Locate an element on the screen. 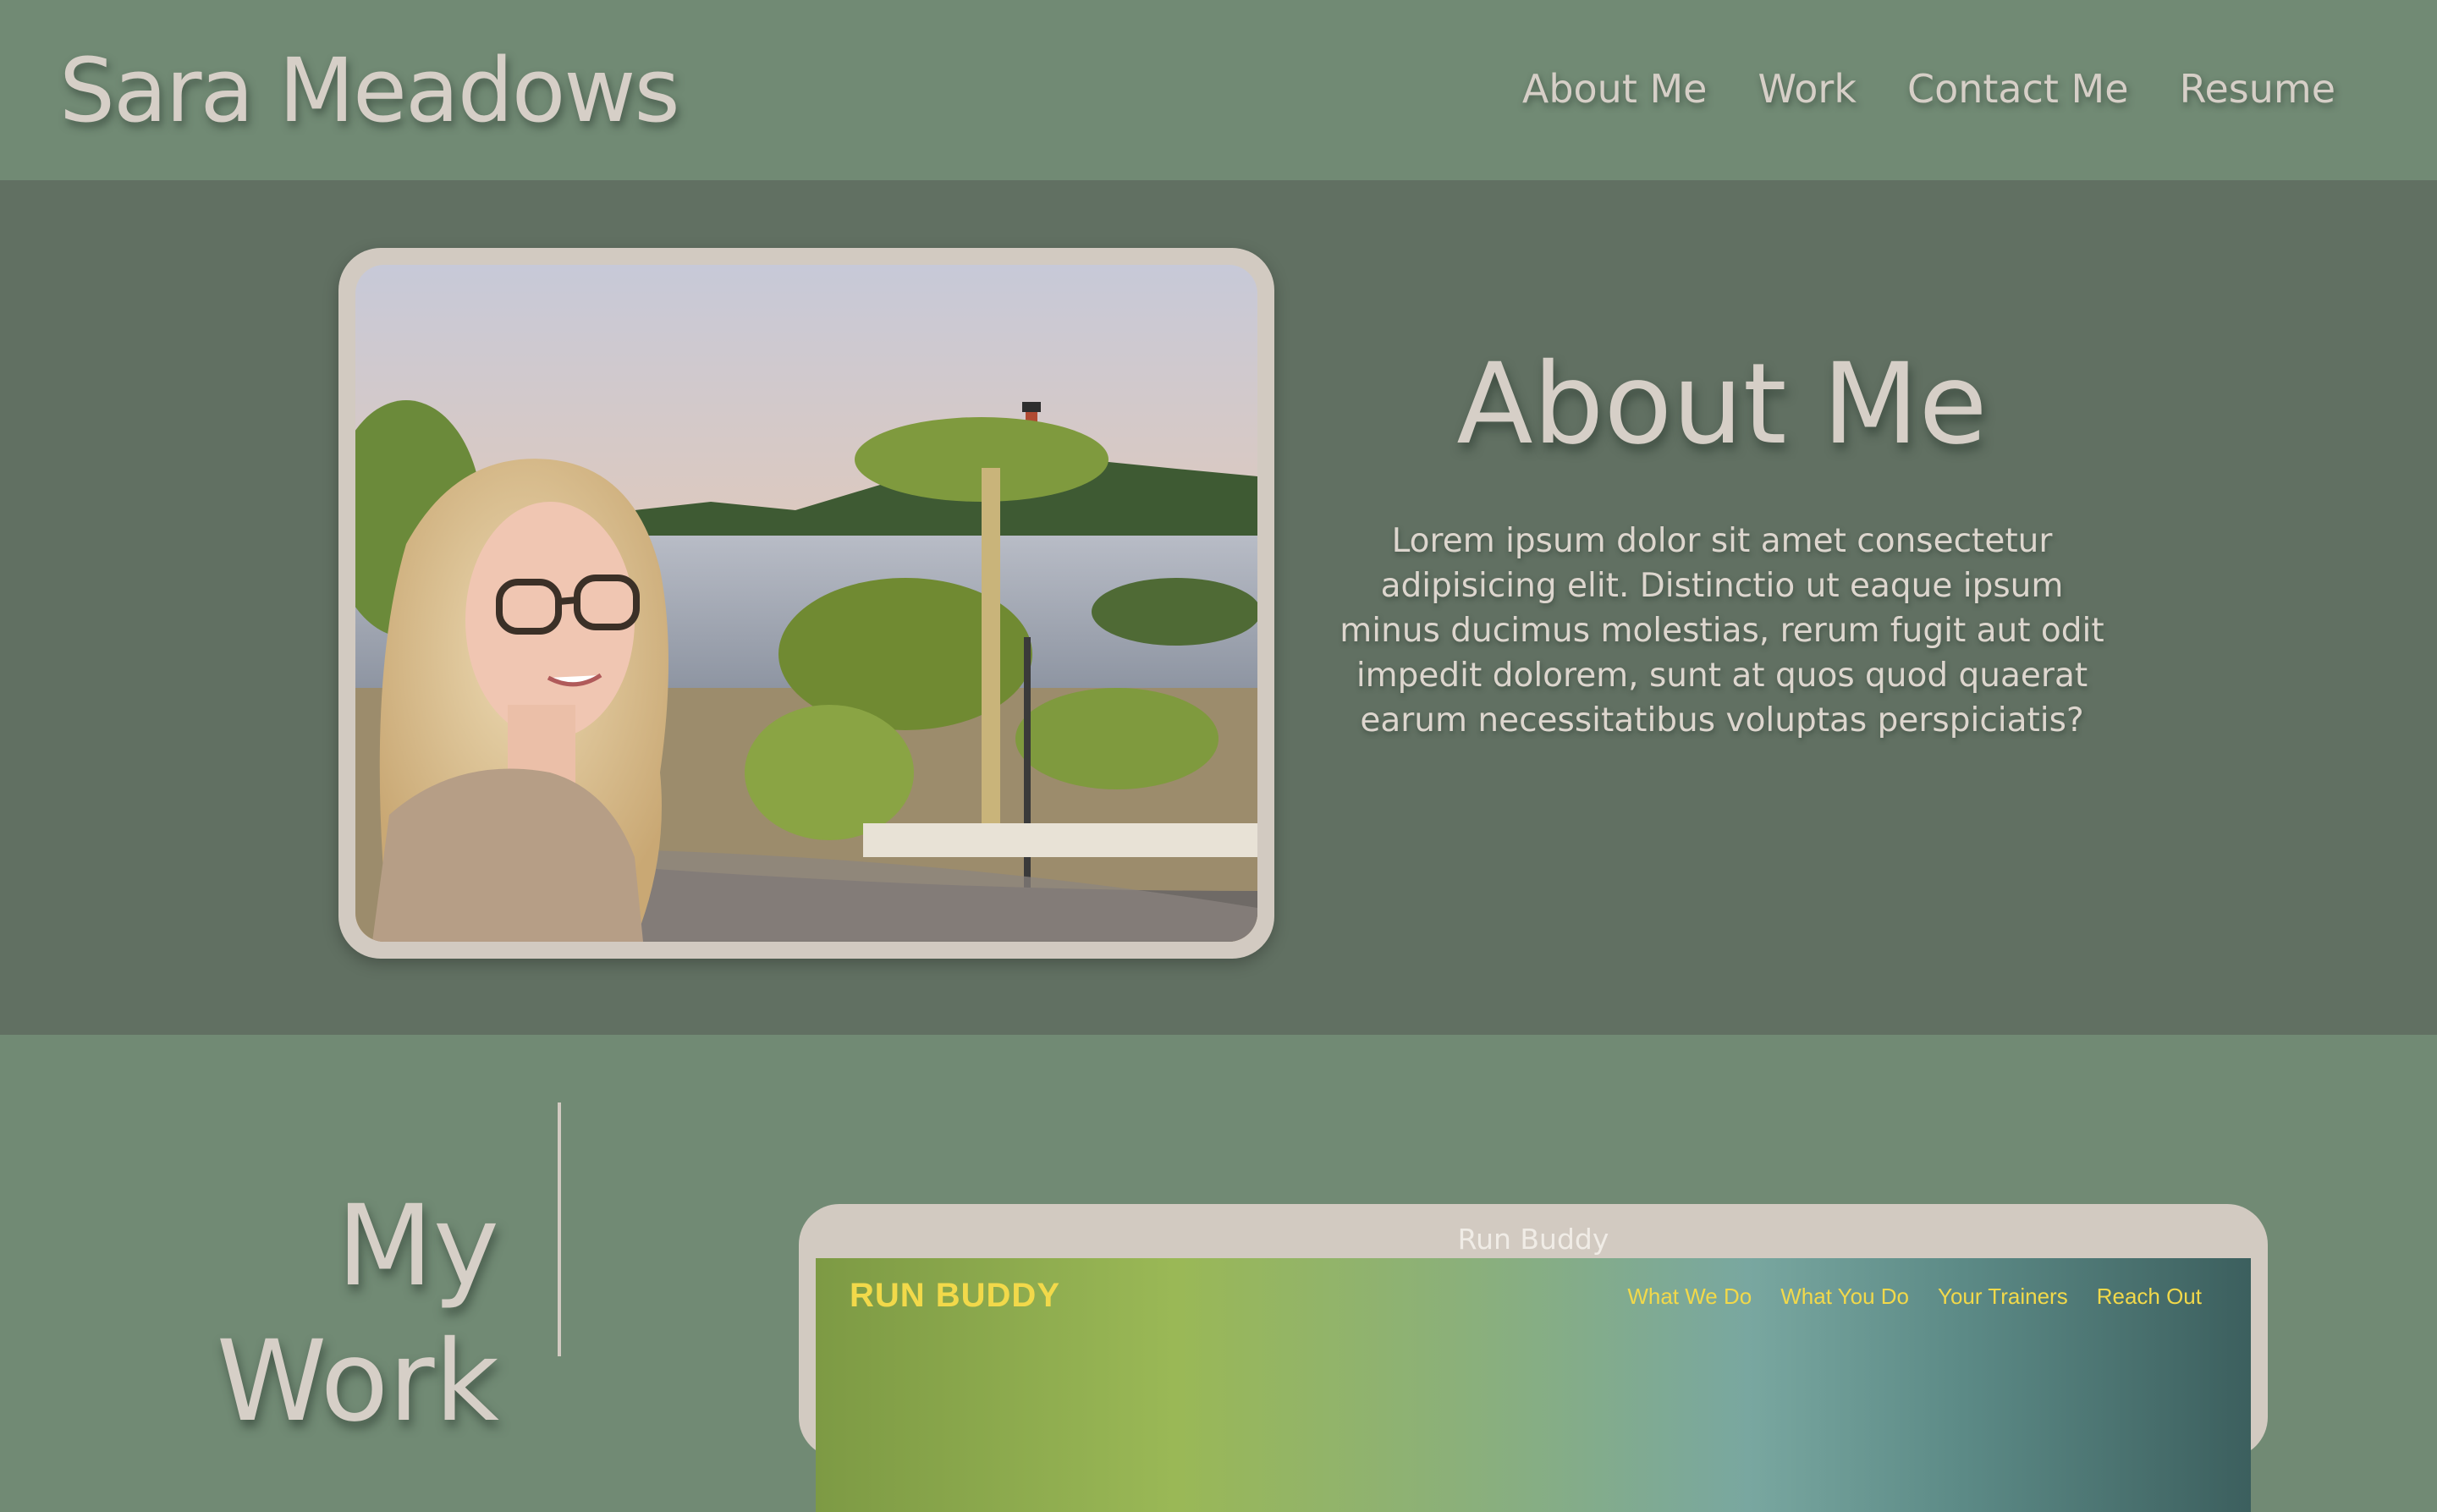 The height and width of the screenshot is (1512, 2437). work-divider is located at coordinates (560, 1229).